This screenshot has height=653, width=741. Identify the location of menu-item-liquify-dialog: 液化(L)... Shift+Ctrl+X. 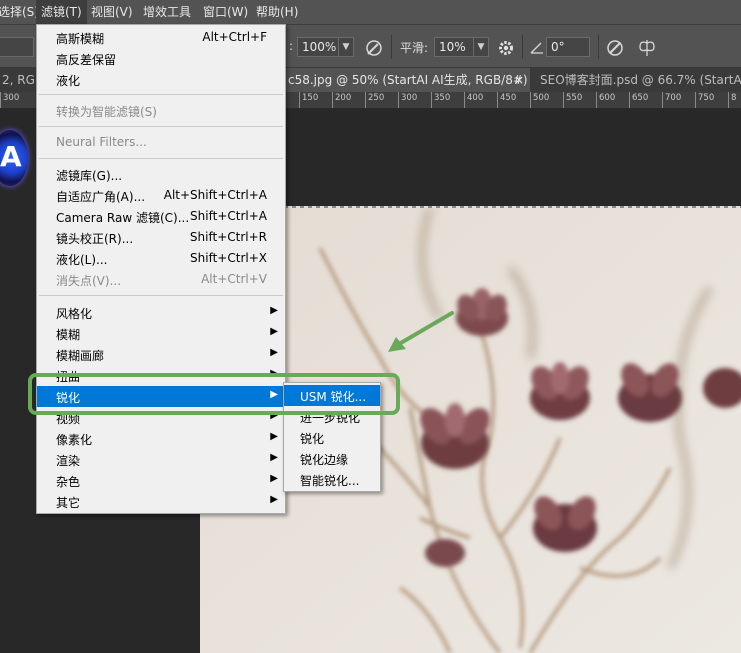
(161, 258).